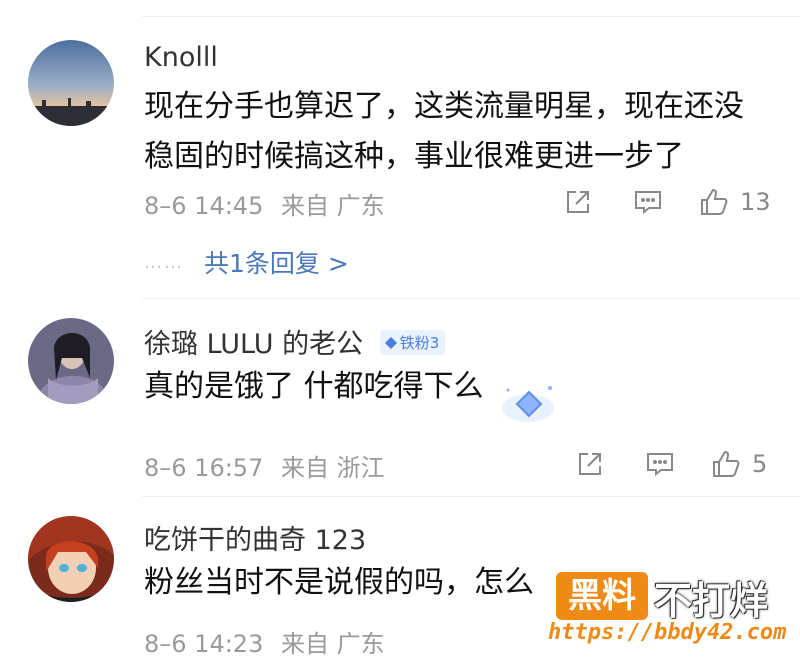 The image size is (800, 672). Describe the element at coordinates (459, 132) in the screenshot. I see `comment-text: 现在分手也算迟了，这类流量明星，现在还没 稳固的时候搞这种，事业很难更进一步了` at that location.